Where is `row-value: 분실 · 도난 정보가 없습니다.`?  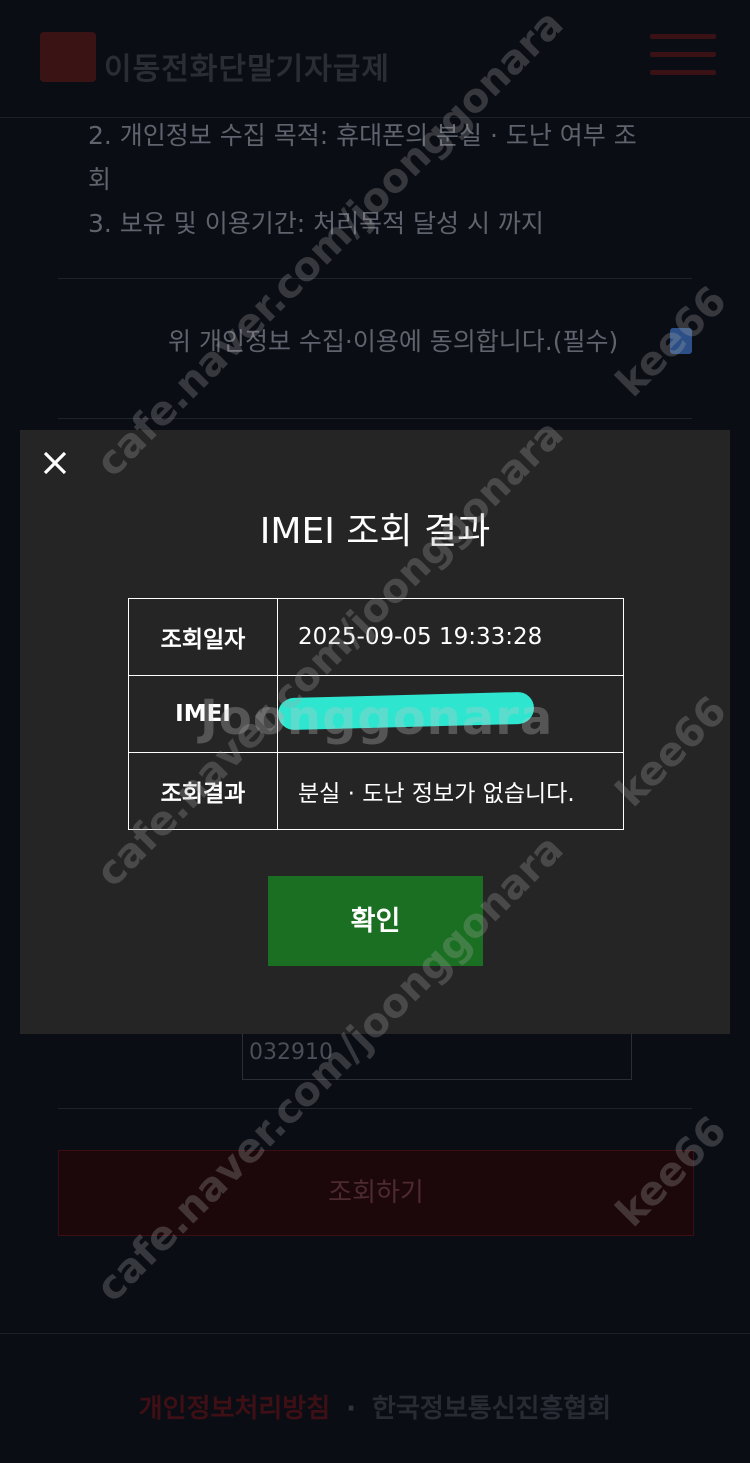 row-value: 분실 · 도난 정보가 없습니다. is located at coordinates (450, 791).